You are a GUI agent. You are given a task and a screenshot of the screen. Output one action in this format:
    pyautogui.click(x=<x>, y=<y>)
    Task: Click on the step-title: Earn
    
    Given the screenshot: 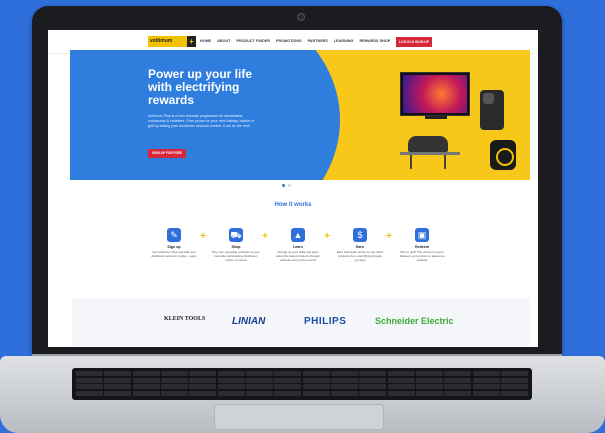 What is the action you would take?
    pyautogui.click(x=360, y=247)
    